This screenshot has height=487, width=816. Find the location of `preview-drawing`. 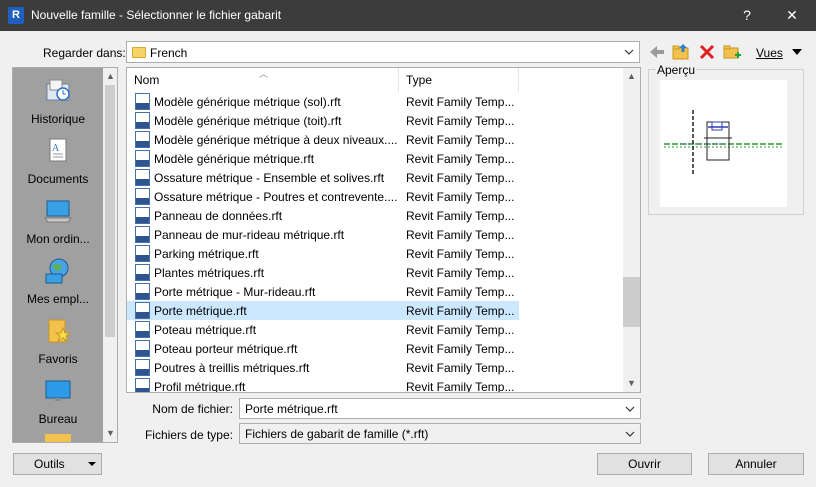

preview-drawing is located at coordinates (723, 143).